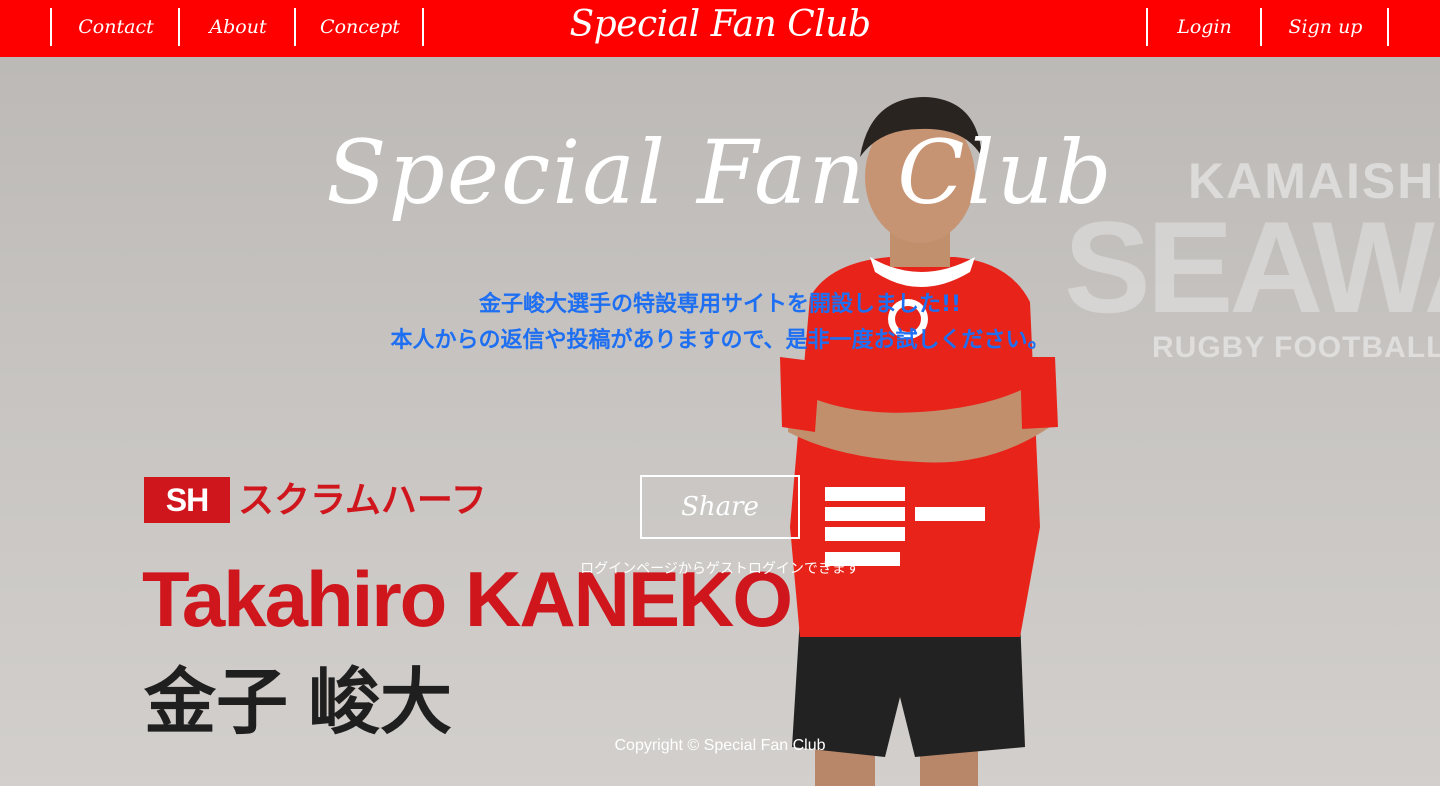 The image size is (1440, 786). Describe the element at coordinates (720, 745) in the screenshot. I see `copyright-text: Copyright © Special Fan Club` at that location.